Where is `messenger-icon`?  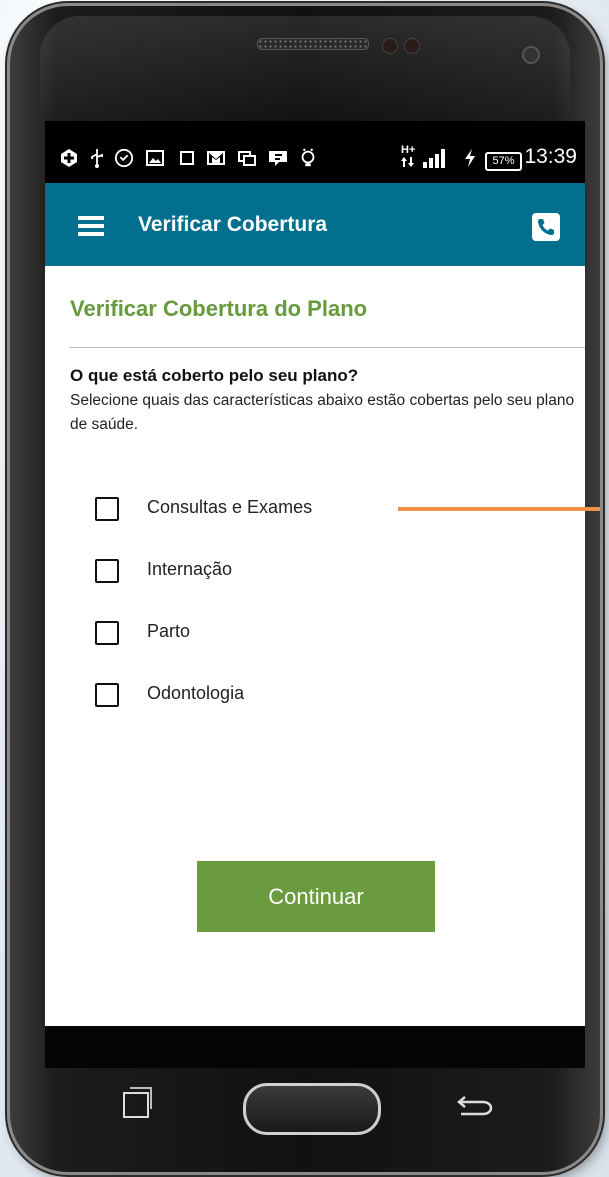
messenger-icon is located at coordinates (278, 158).